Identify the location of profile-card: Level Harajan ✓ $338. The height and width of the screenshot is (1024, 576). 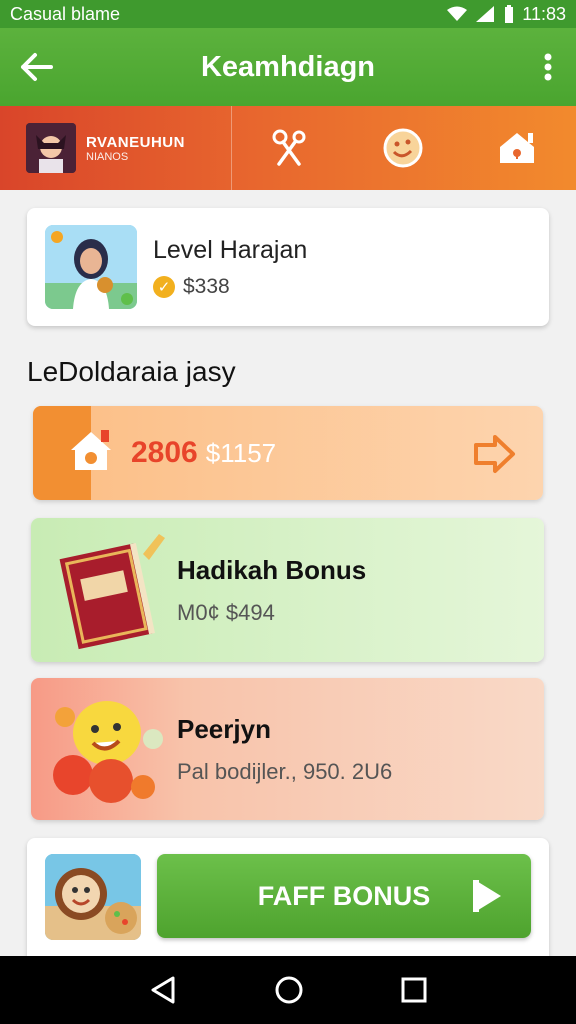
(288, 267).